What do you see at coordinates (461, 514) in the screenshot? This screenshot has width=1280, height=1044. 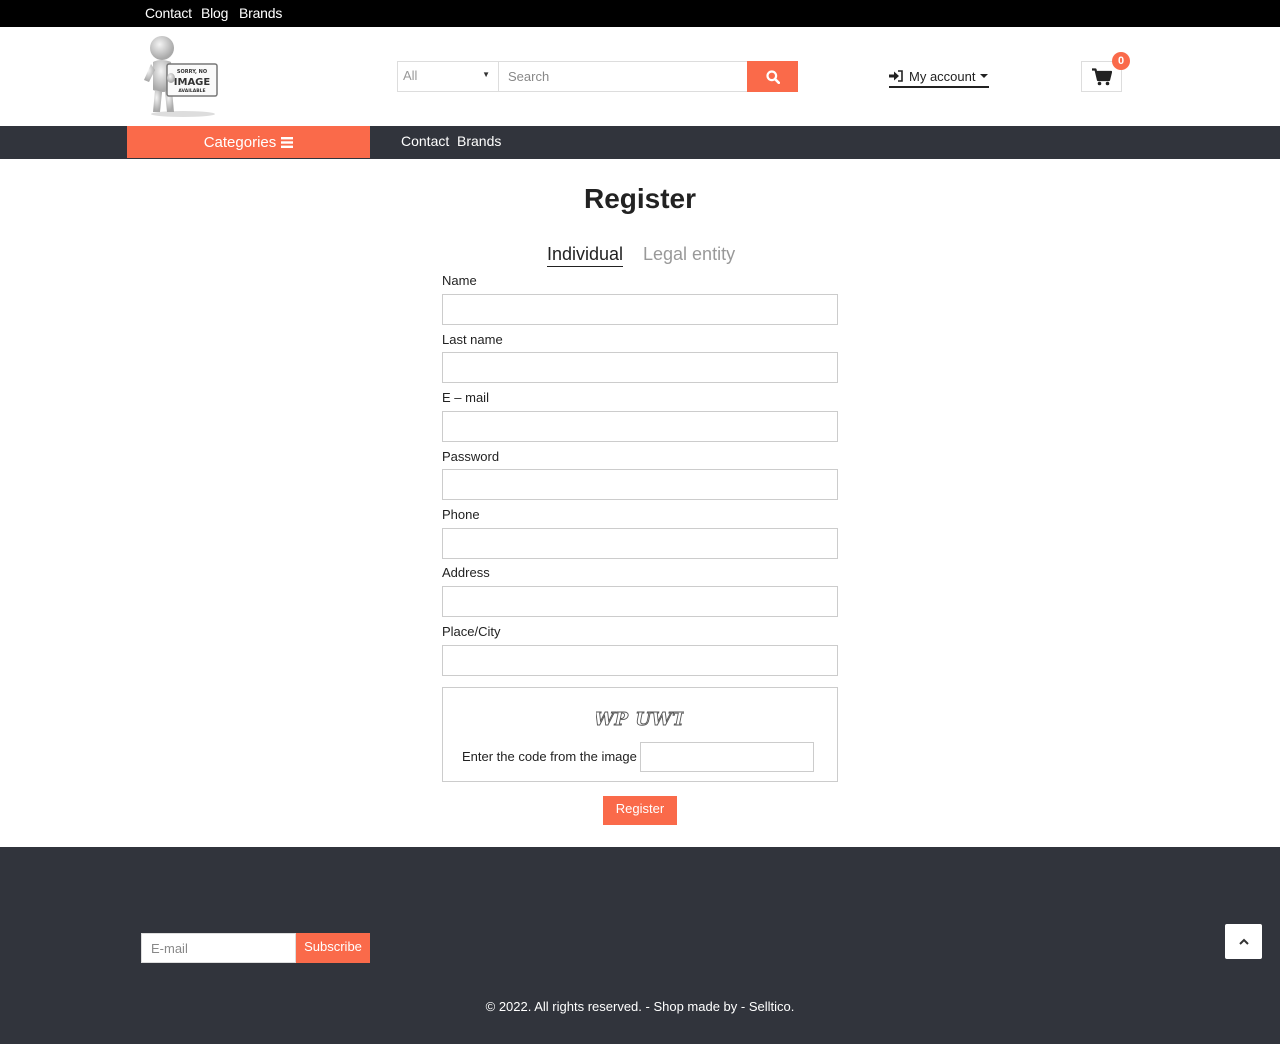 I see `phone-label: Phone` at bounding box center [461, 514].